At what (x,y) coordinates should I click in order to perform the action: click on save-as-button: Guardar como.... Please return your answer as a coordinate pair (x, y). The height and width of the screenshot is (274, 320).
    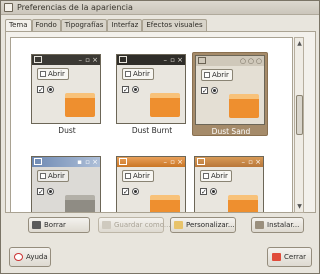
    Looking at the image, I should click on (134, 225).